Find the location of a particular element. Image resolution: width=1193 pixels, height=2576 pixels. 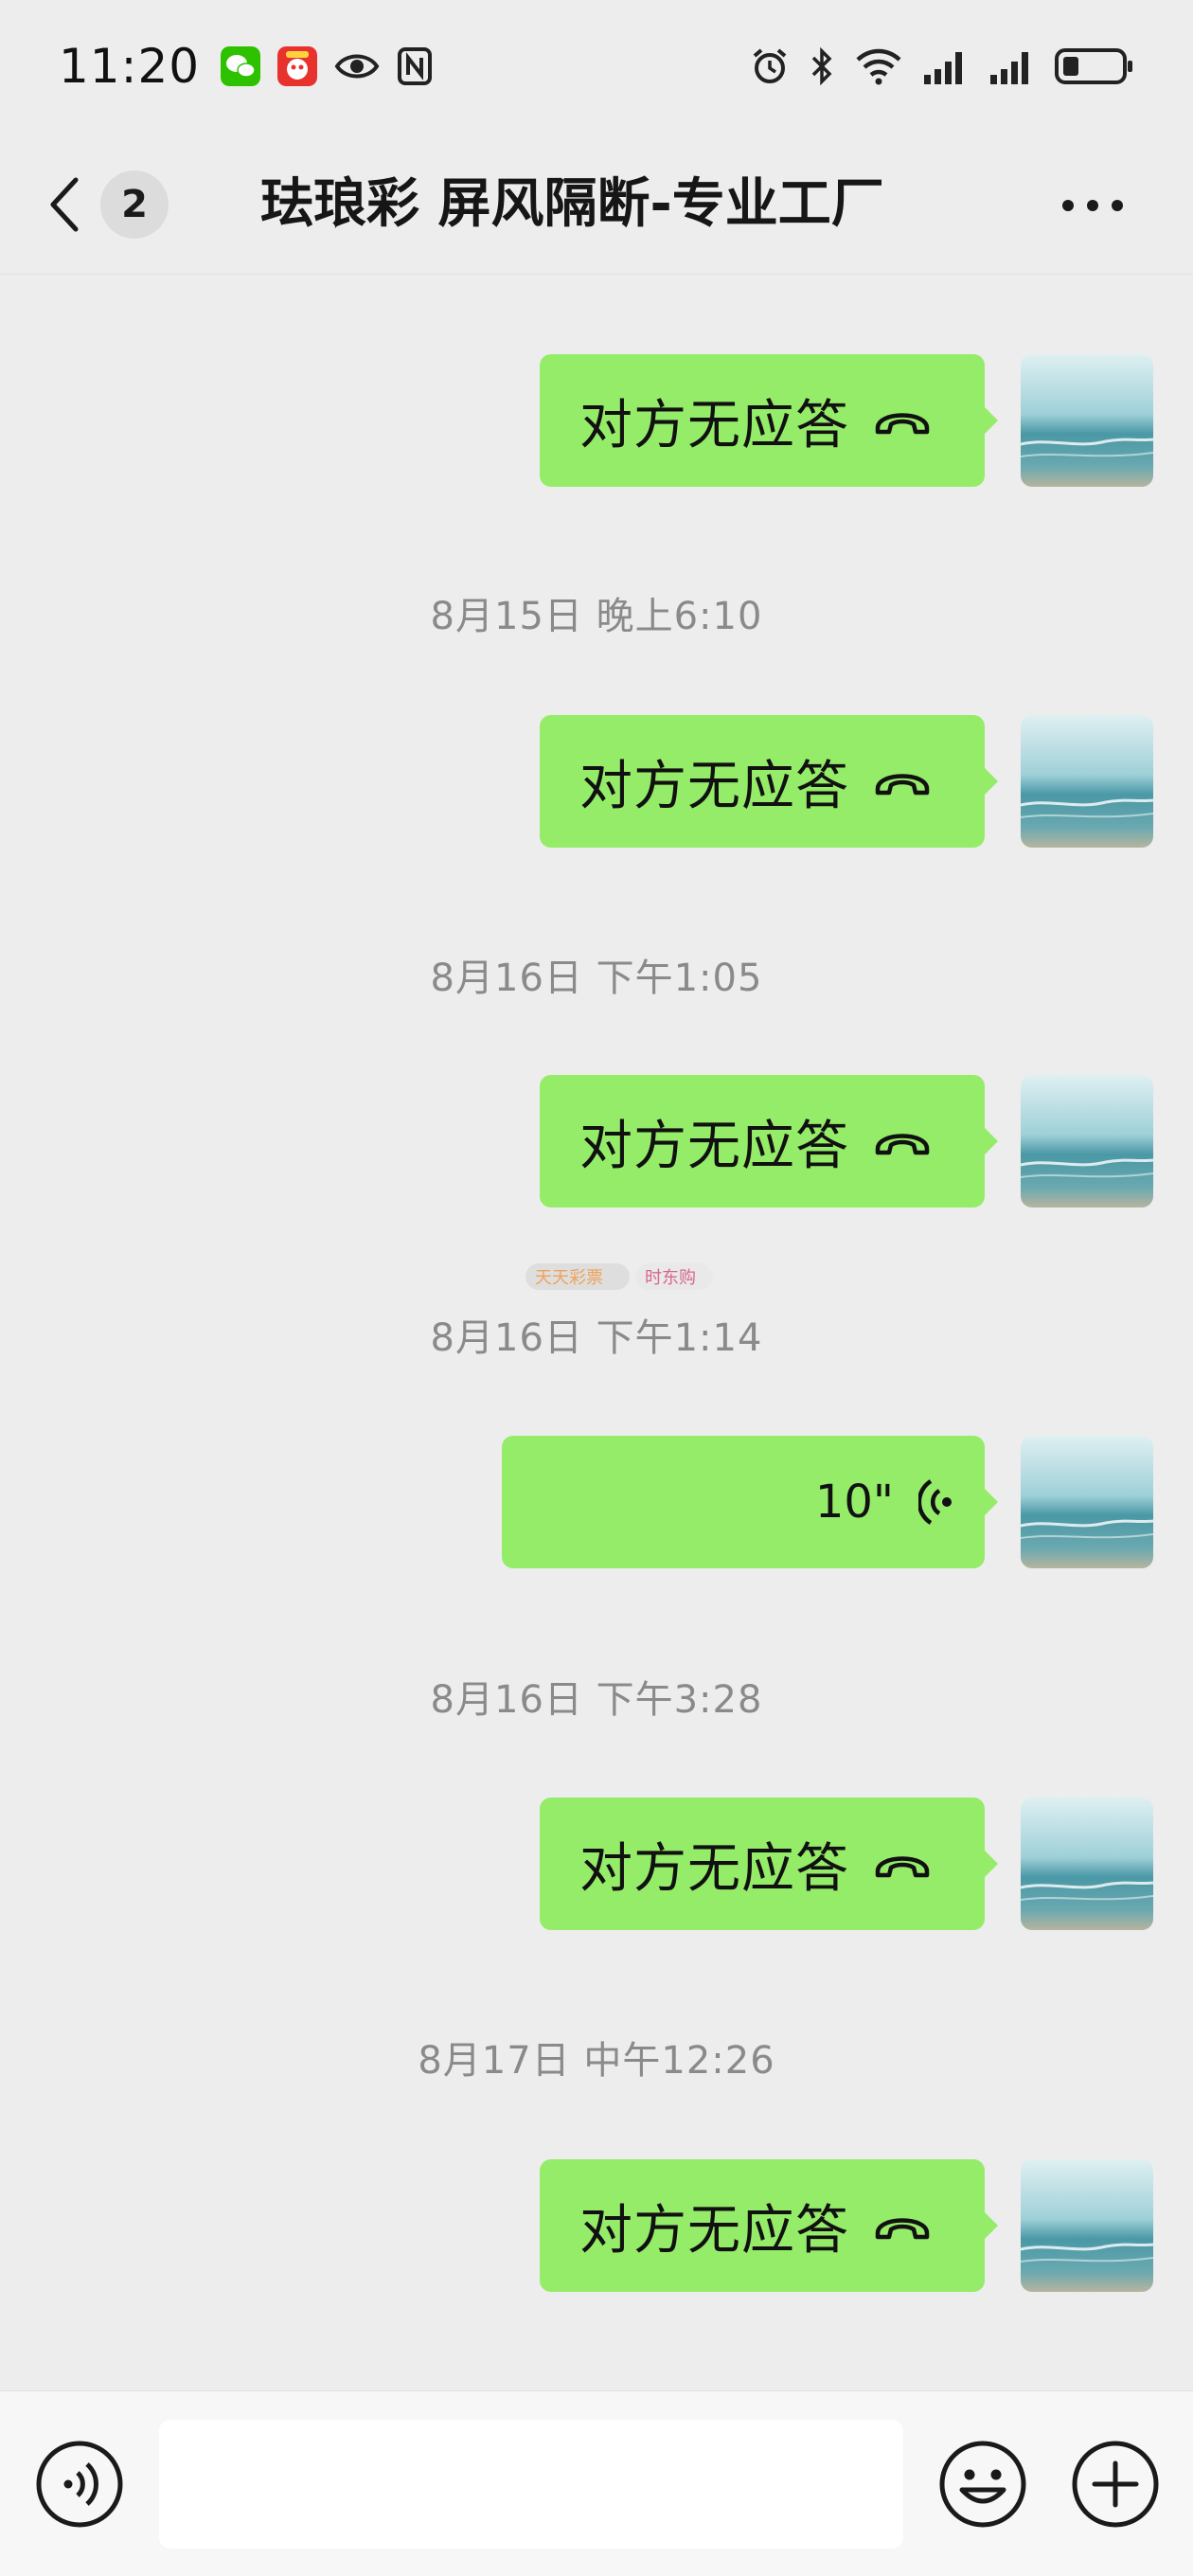

emoji-button is located at coordinates (982, 2484).